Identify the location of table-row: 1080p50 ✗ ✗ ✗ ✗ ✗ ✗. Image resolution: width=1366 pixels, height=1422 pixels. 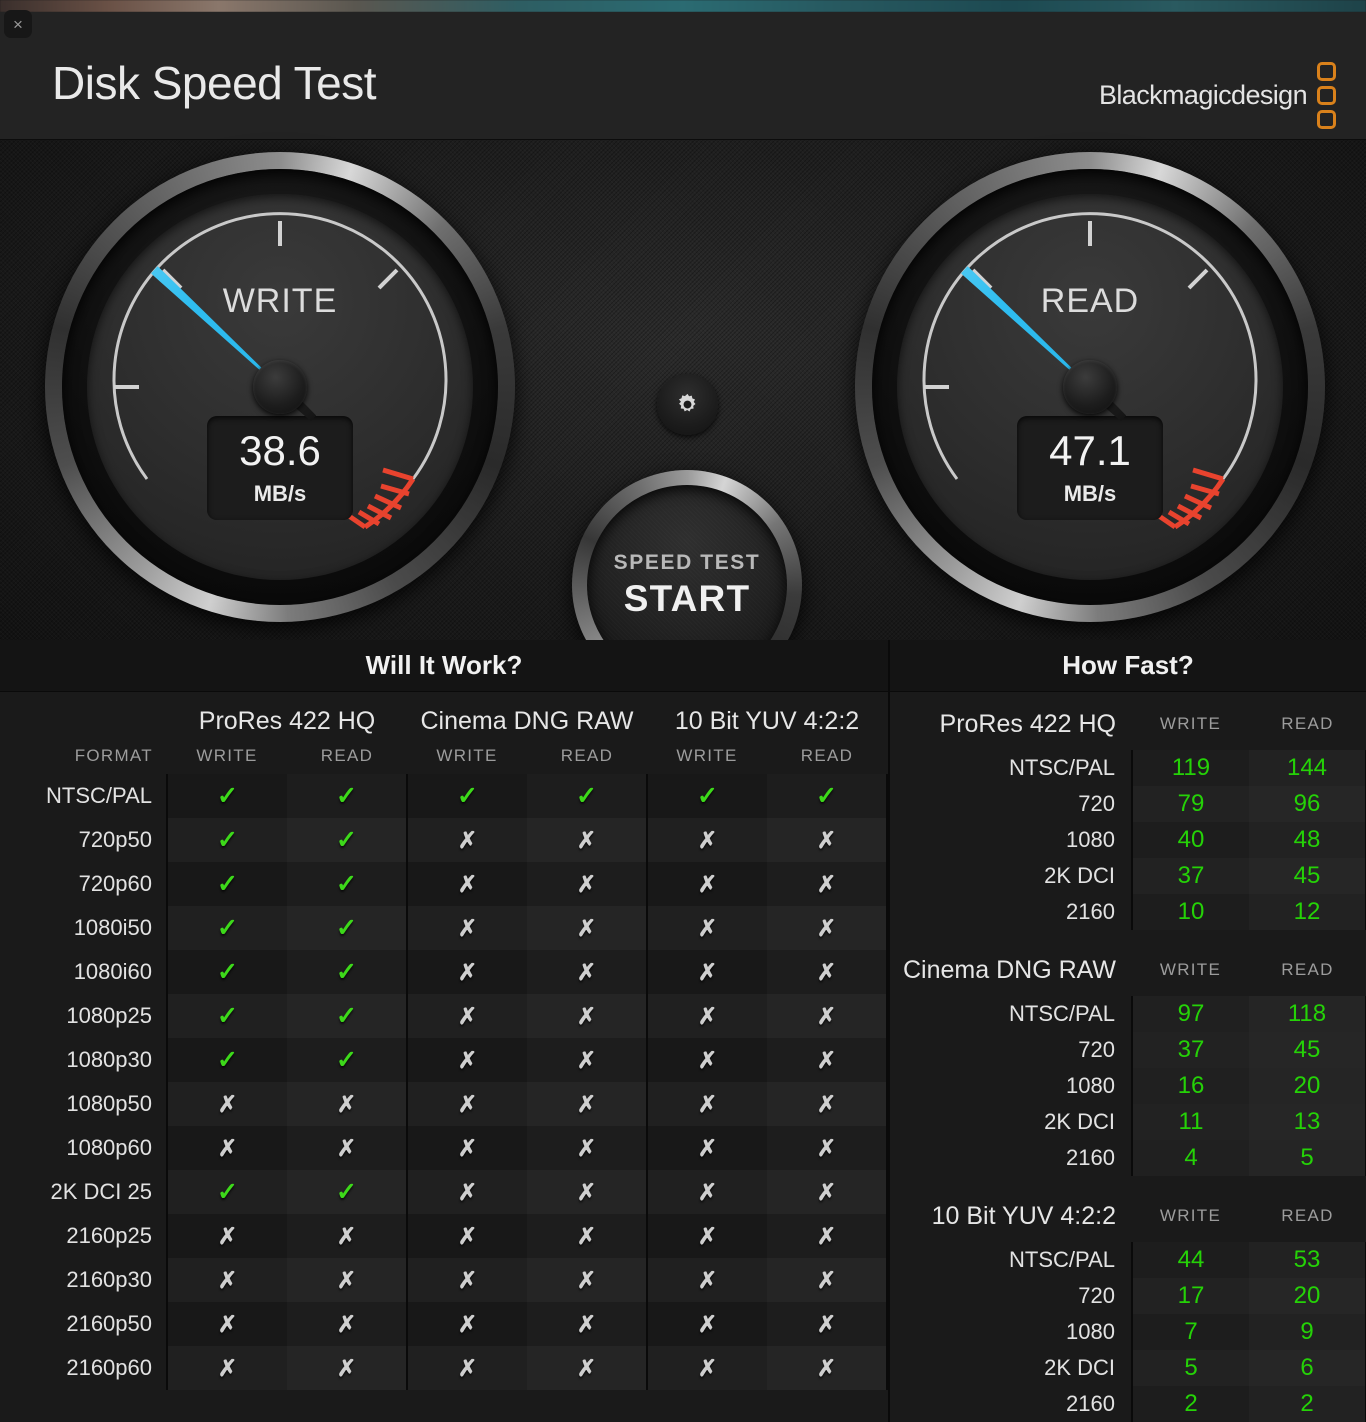
(444, 1104).